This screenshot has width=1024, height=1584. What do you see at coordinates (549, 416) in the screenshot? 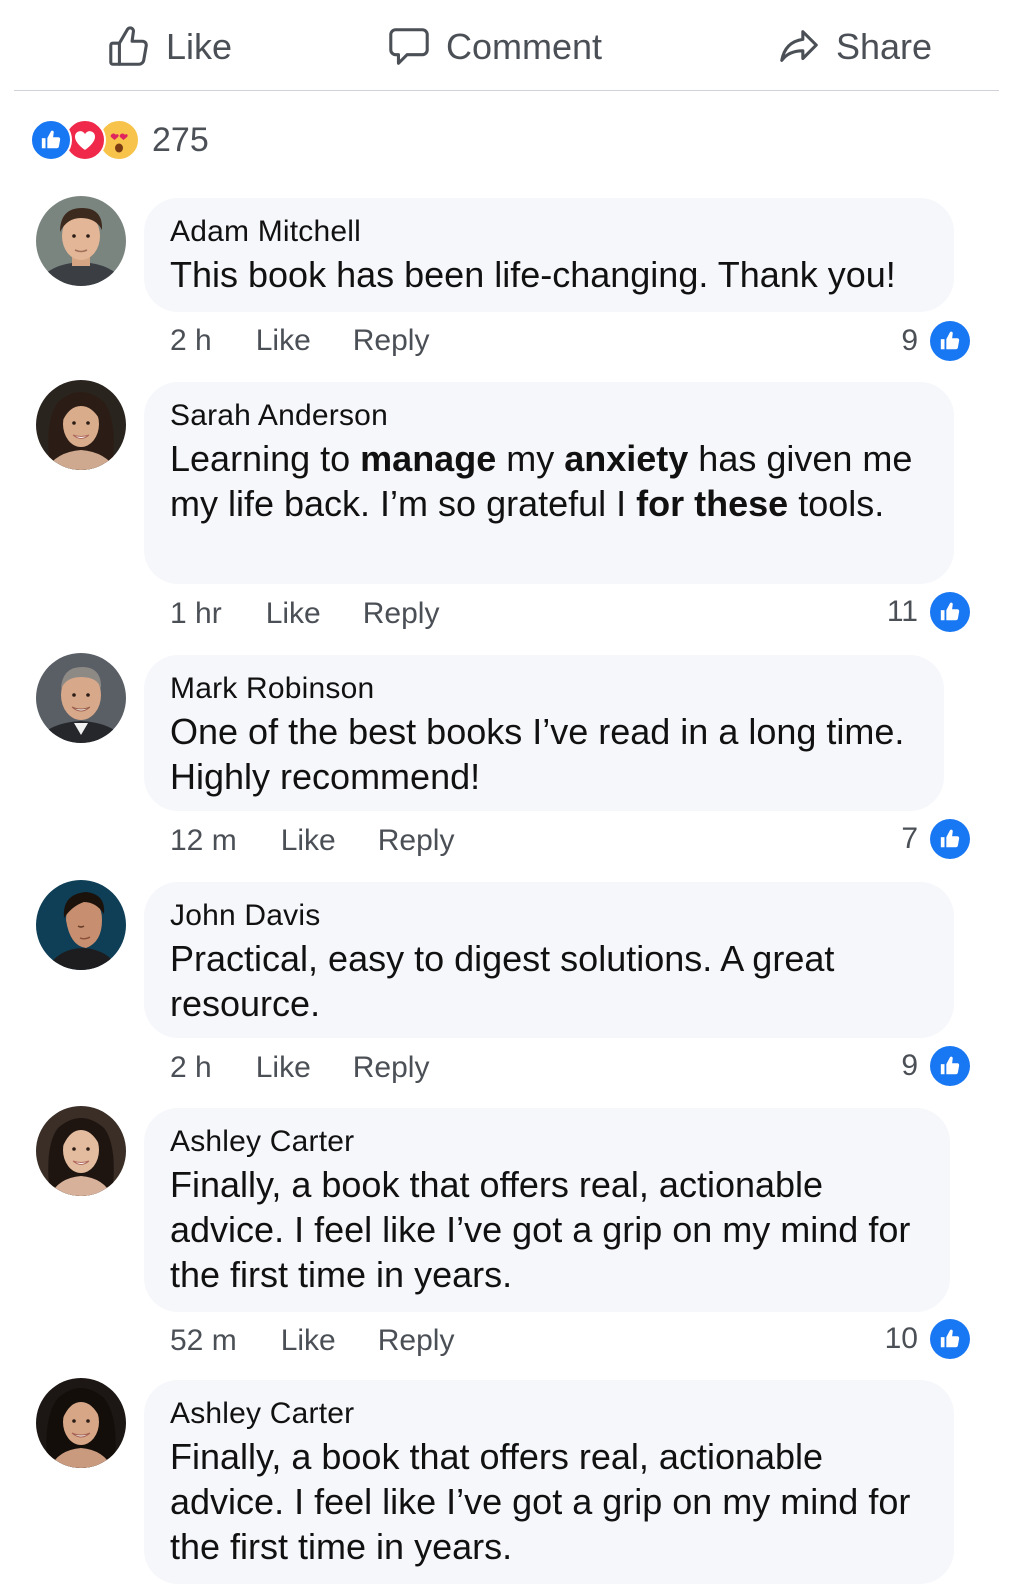
I see `comment-author: Sarah Anderson` at bounding box center [549, 416].